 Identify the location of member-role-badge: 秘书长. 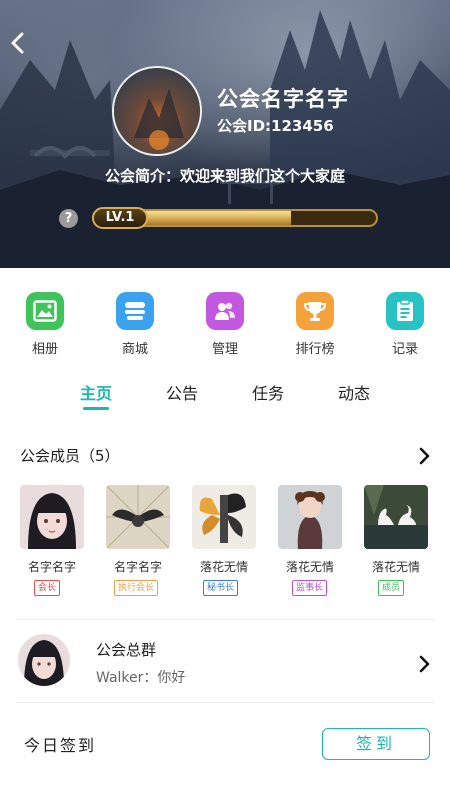
(221, 588).